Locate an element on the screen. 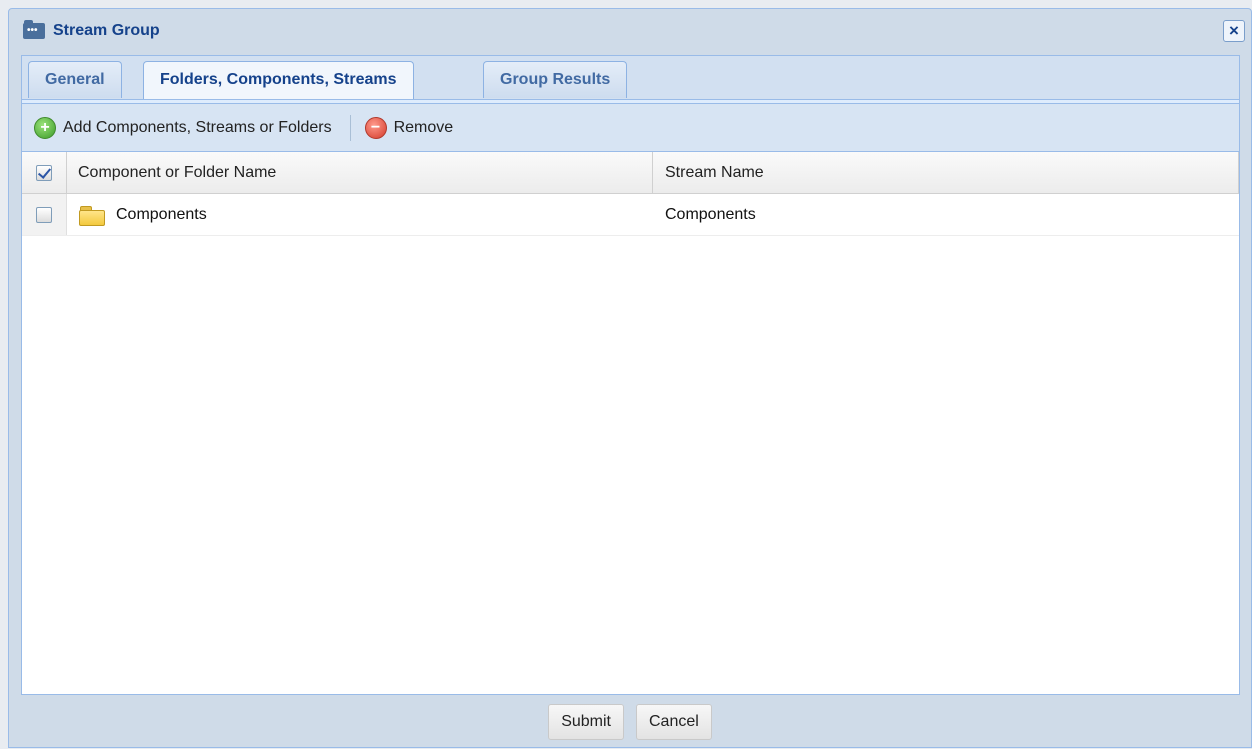 This screenshot has height=749, width=1252. dialog-titlebar: ••• Stream Group × is located at coordinates (630, 31).